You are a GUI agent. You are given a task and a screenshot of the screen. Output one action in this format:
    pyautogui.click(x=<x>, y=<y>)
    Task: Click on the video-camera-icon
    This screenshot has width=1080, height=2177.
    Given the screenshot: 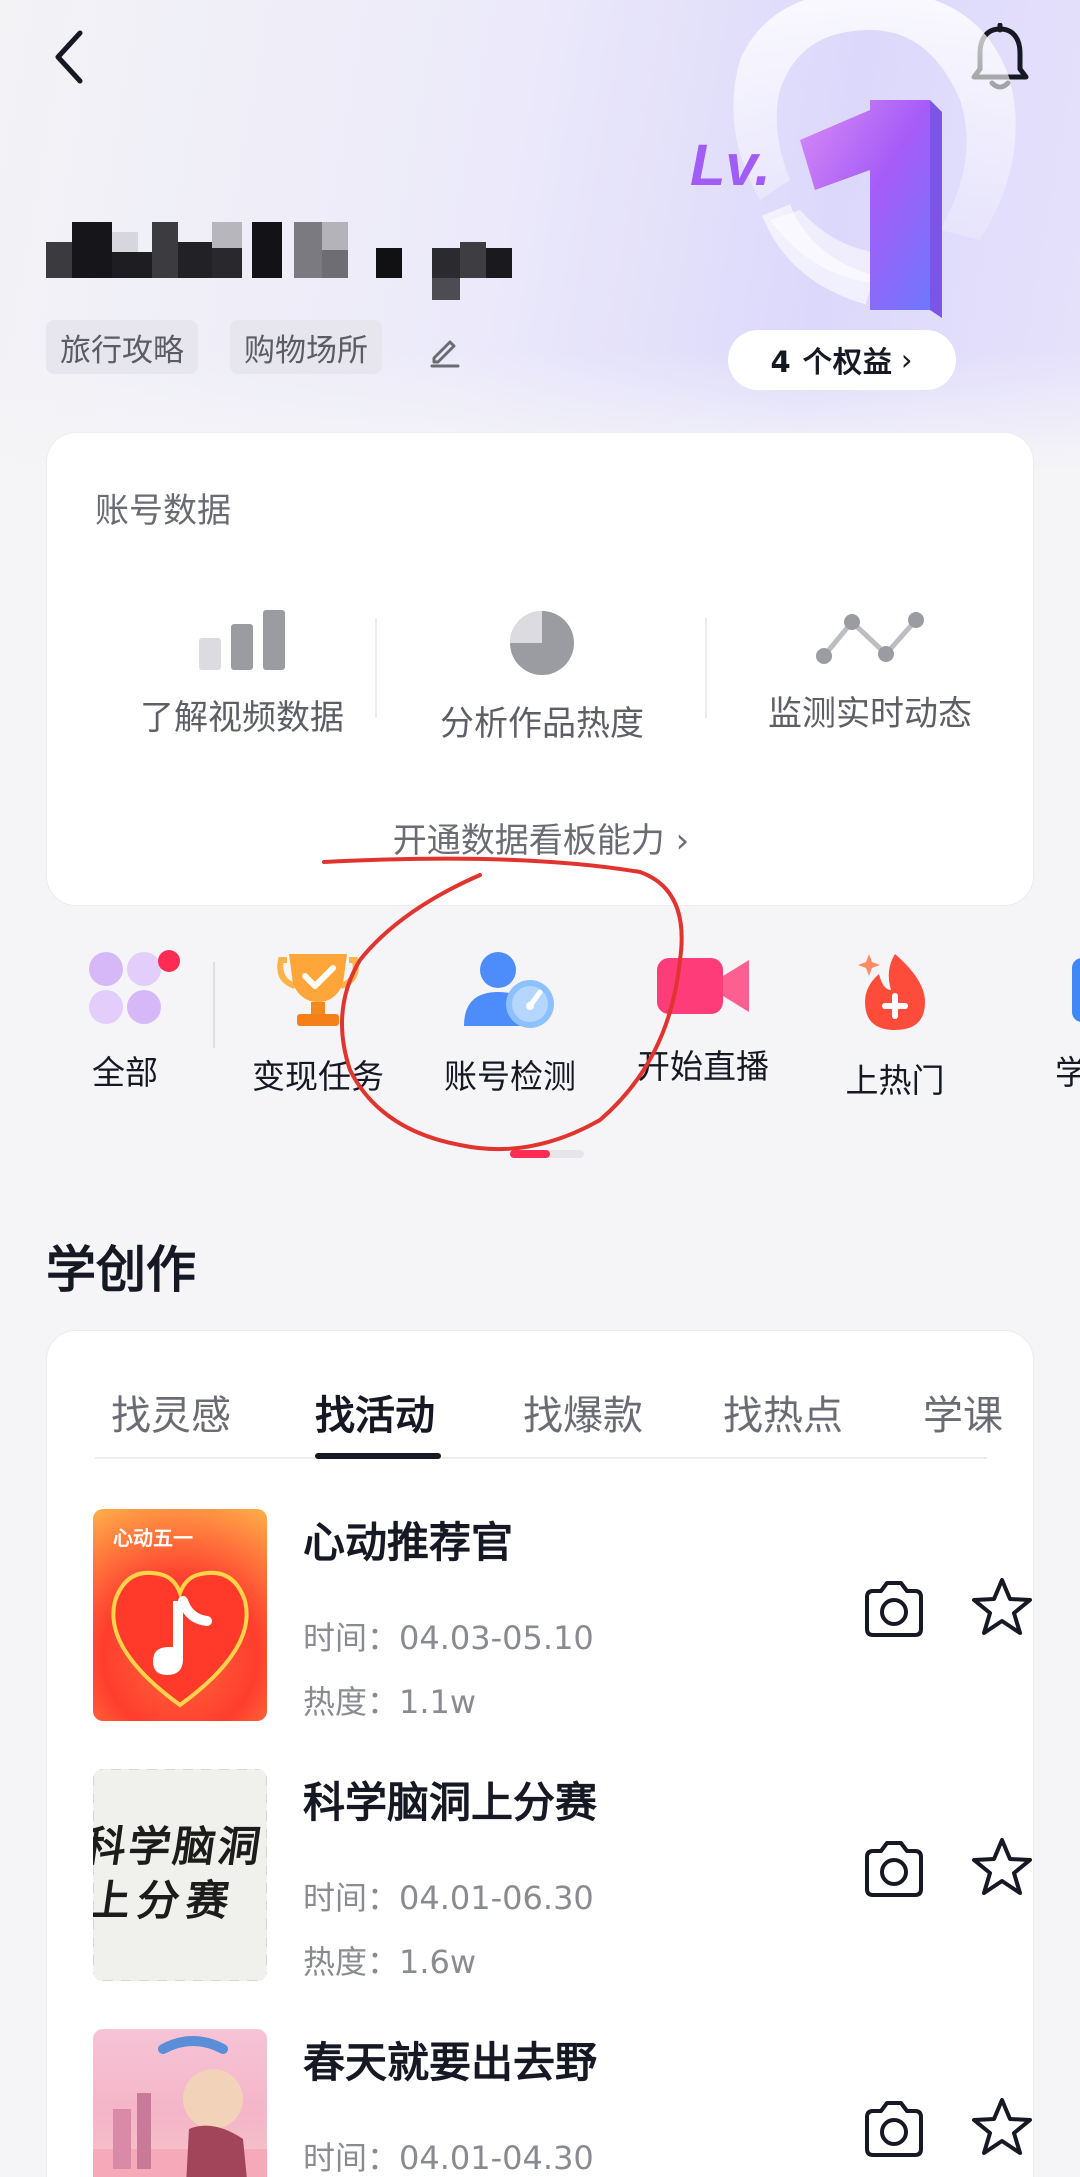 What is the action you would take?
    pyautogui.click(x=703, y=986)
    